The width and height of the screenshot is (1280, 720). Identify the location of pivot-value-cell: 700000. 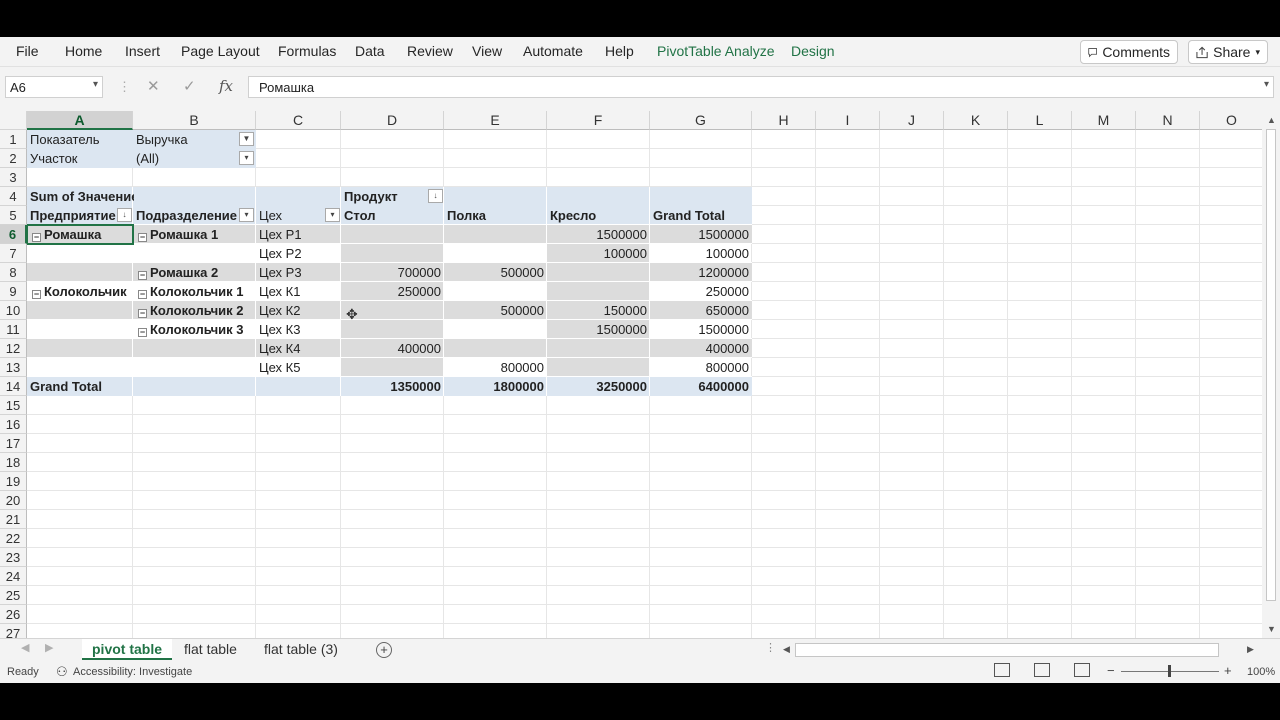
(392, 272).